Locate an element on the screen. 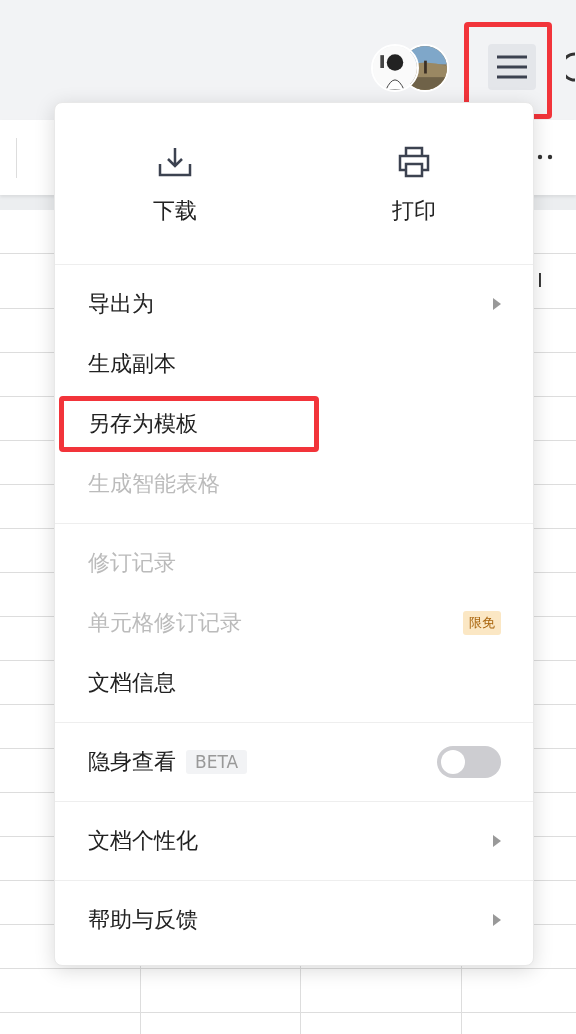 The width and height of the screenshot is (576, 1034). menu-item: 另存为模板 is located at coordinates (294, 424).